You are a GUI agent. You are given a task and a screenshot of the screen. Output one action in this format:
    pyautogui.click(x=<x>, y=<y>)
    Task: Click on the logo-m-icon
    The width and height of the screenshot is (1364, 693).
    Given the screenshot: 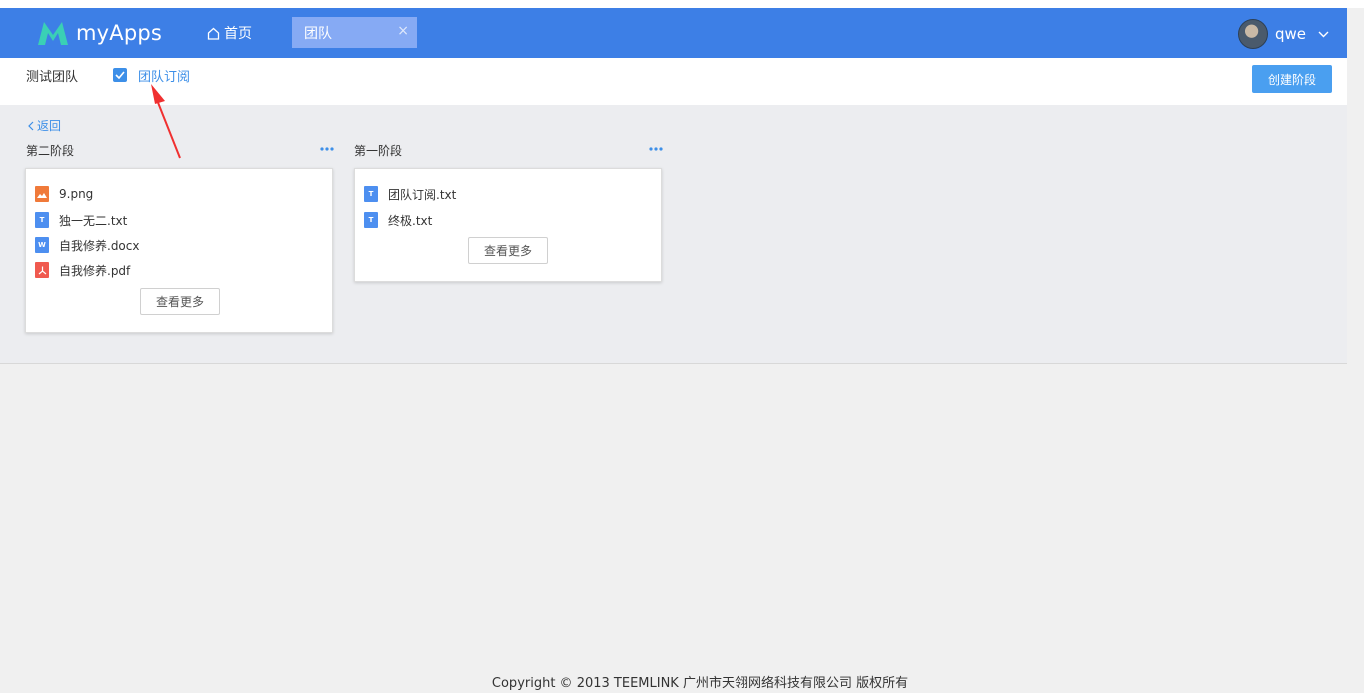 What is the action you would take?
    pyautogui.click(x=53, y=33)
    